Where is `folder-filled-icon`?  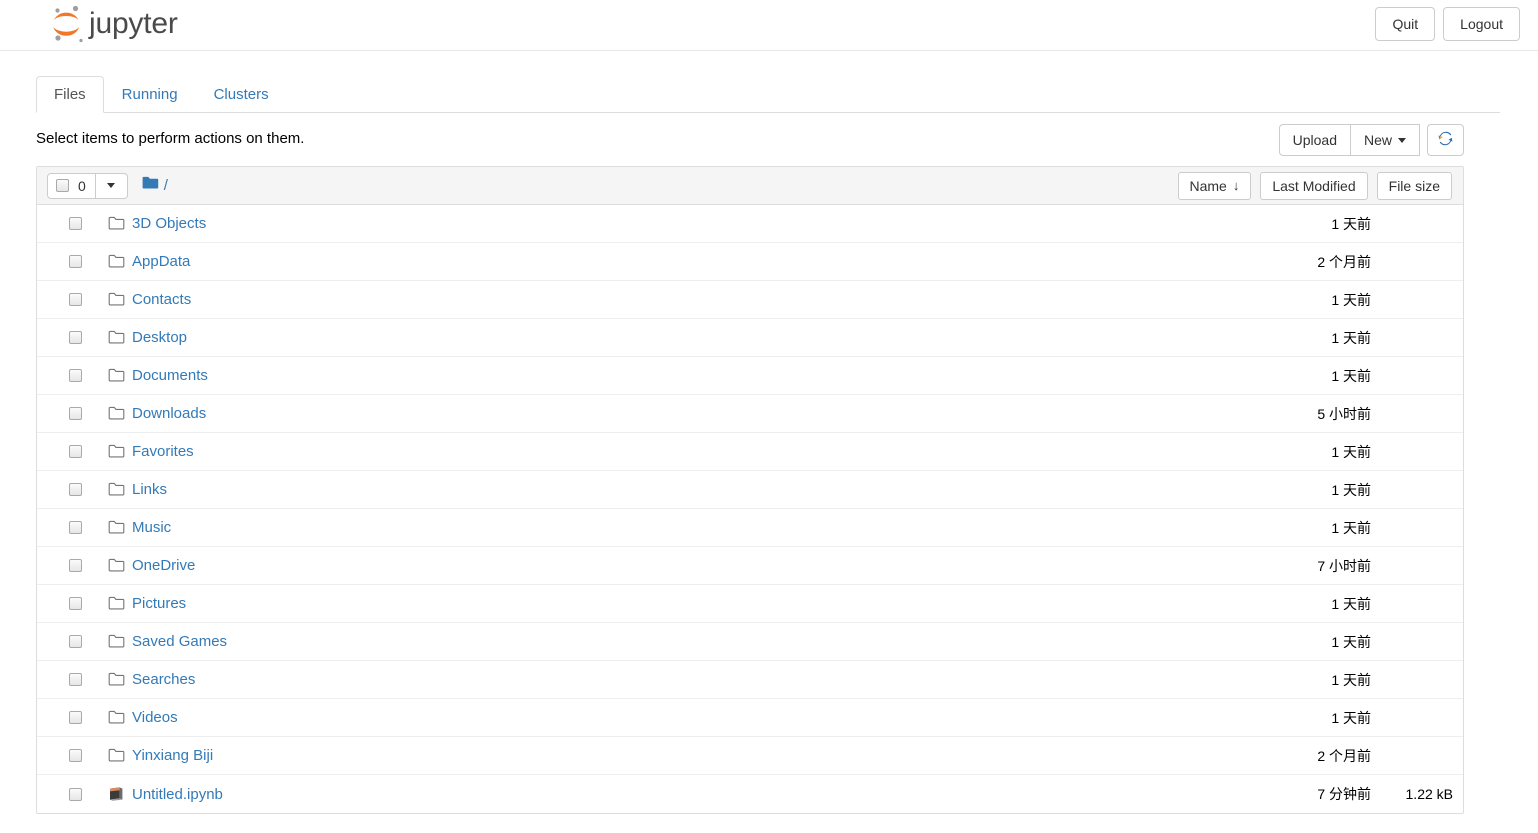 folder-filled-icon is located at coordinates (150, 185).